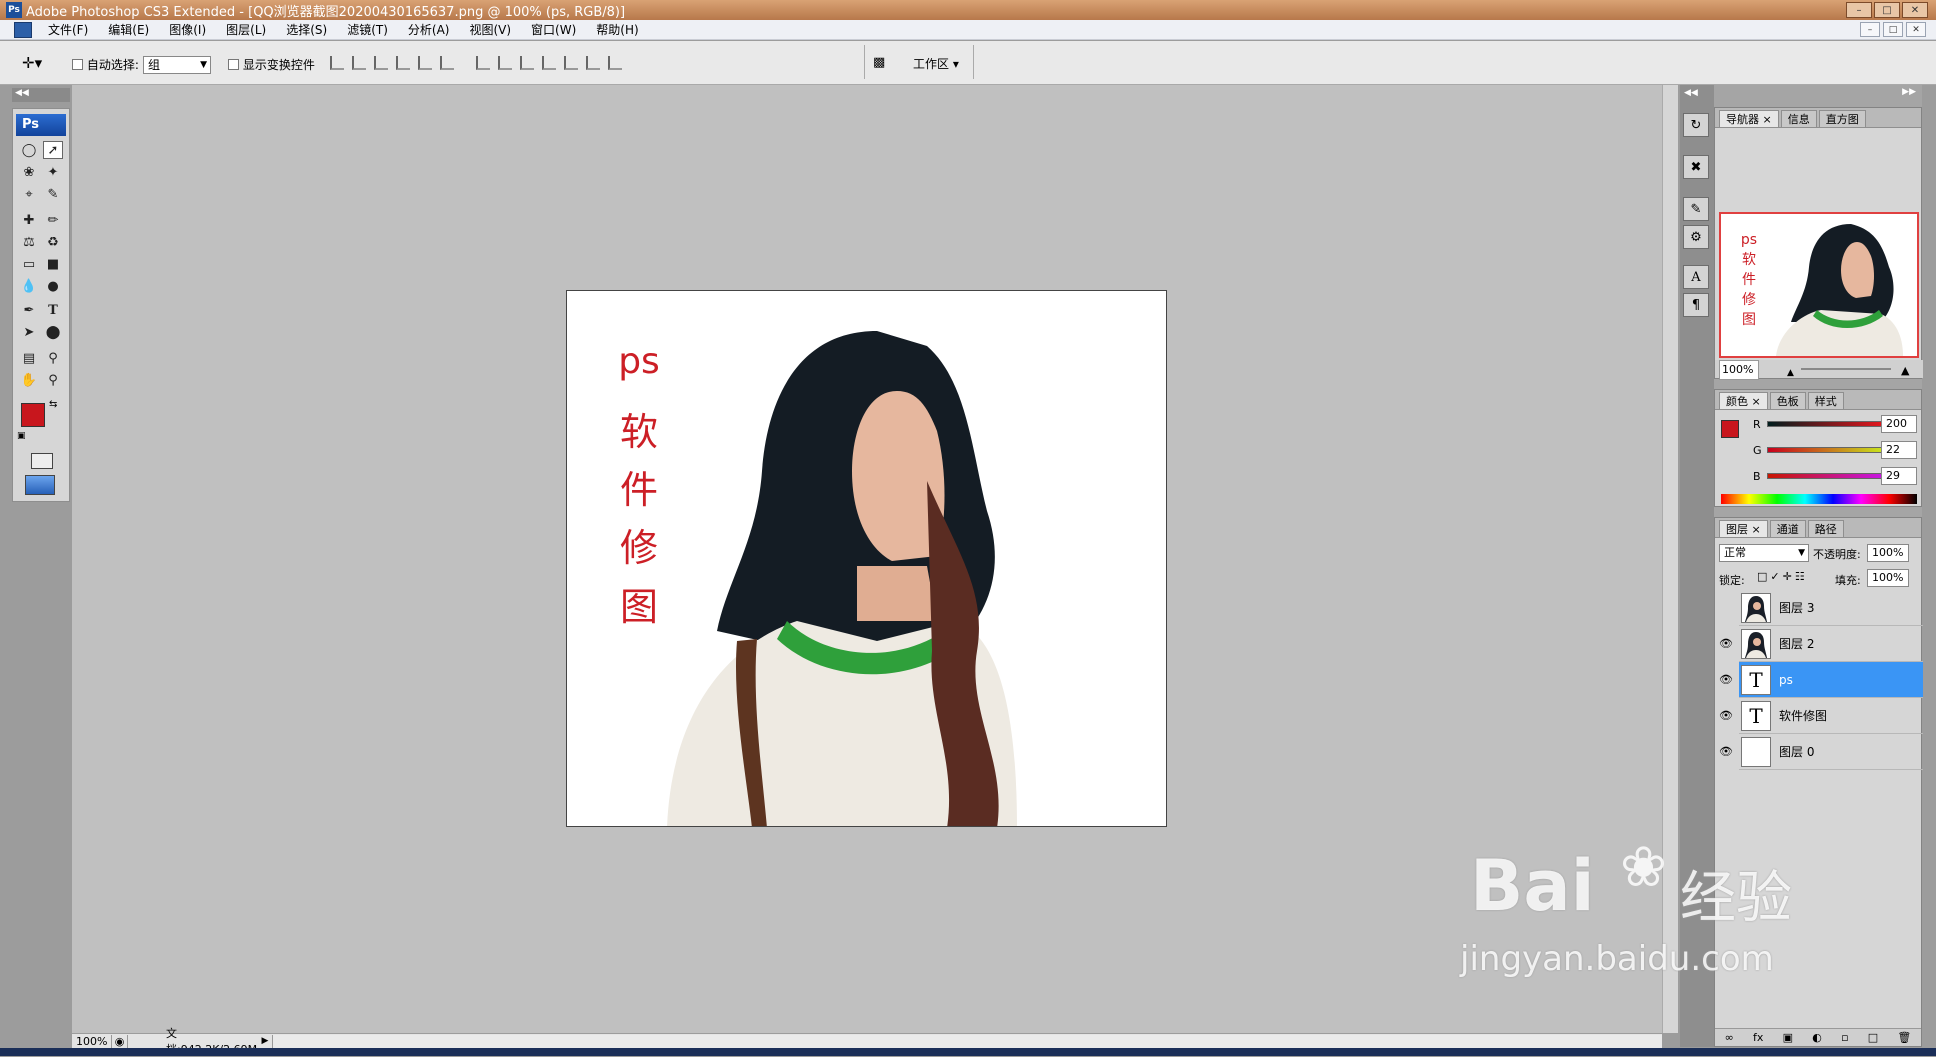 Image resolution: width=1936 pixels, height=1057 pixels. What do you see at coordinates (233, 64) in the screenshot?
I see `show-transform-checkbox` at bounding box center [233, 64].